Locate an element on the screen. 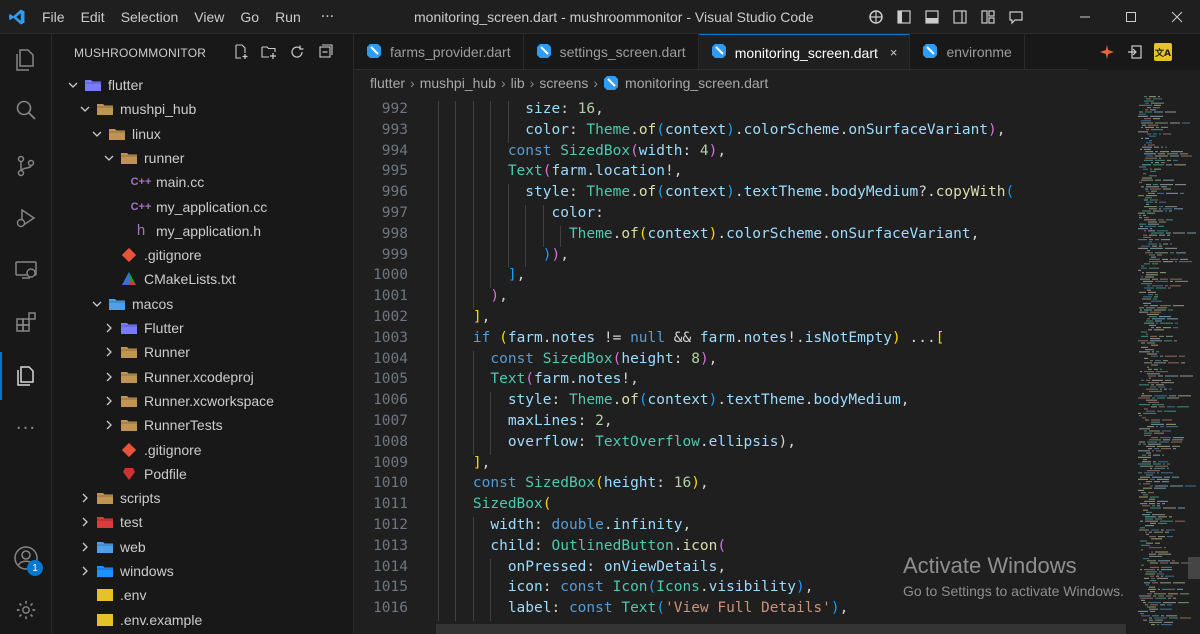 The width and height of the screenshot is (1200, 634). tree-folder: web is located at coordinates (202, 547).